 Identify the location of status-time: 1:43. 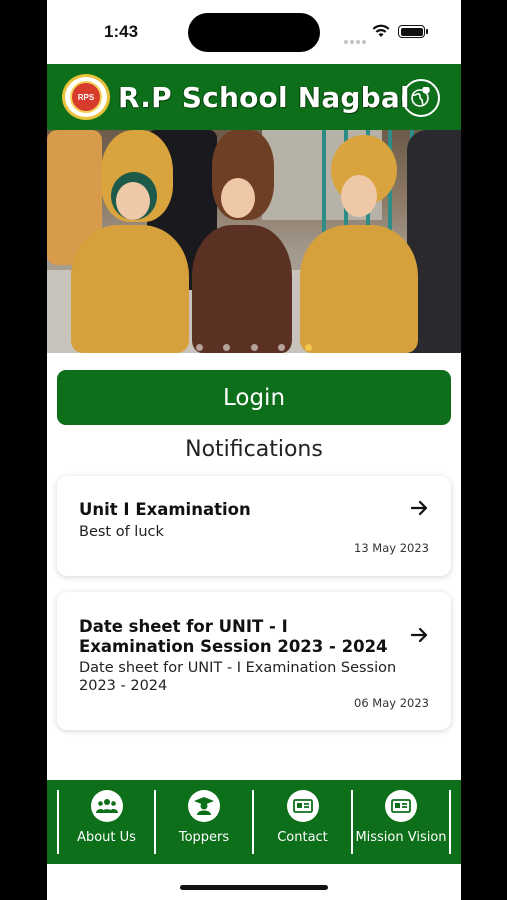
(121, 31).